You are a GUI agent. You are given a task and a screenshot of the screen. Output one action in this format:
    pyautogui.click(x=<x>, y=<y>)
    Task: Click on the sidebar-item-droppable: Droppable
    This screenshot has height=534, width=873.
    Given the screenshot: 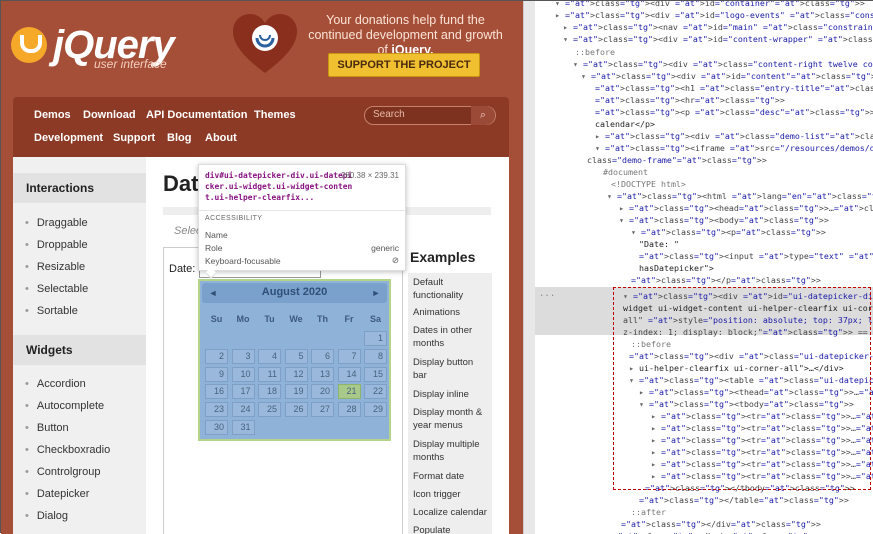 What is the action you would take?
    pyautogui.click(x=56, y=245)
    